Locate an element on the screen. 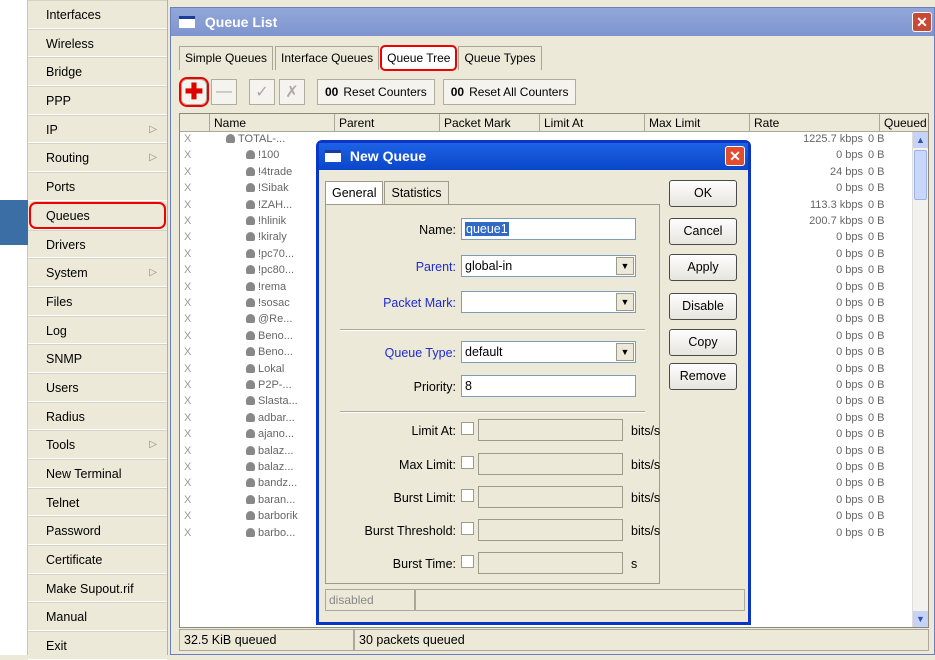  cancel-button: Cancel is located at coordinates (703, 231).